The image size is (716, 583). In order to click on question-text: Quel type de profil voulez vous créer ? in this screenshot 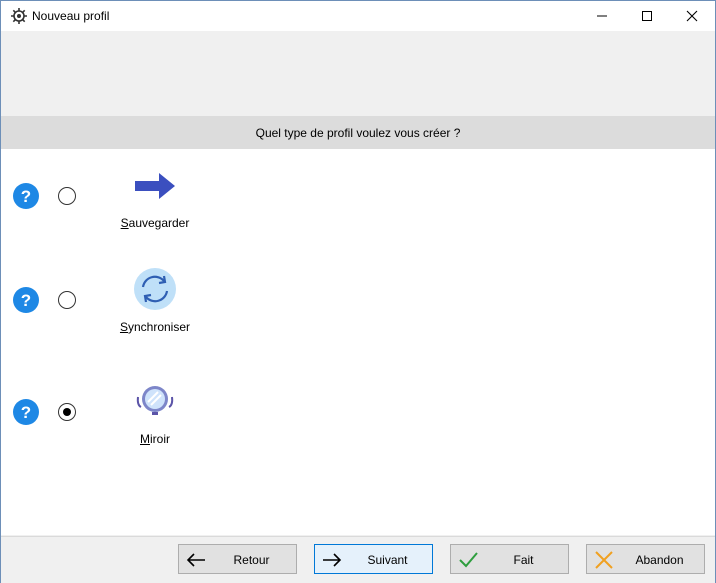, I will do `click(358, 133)`.